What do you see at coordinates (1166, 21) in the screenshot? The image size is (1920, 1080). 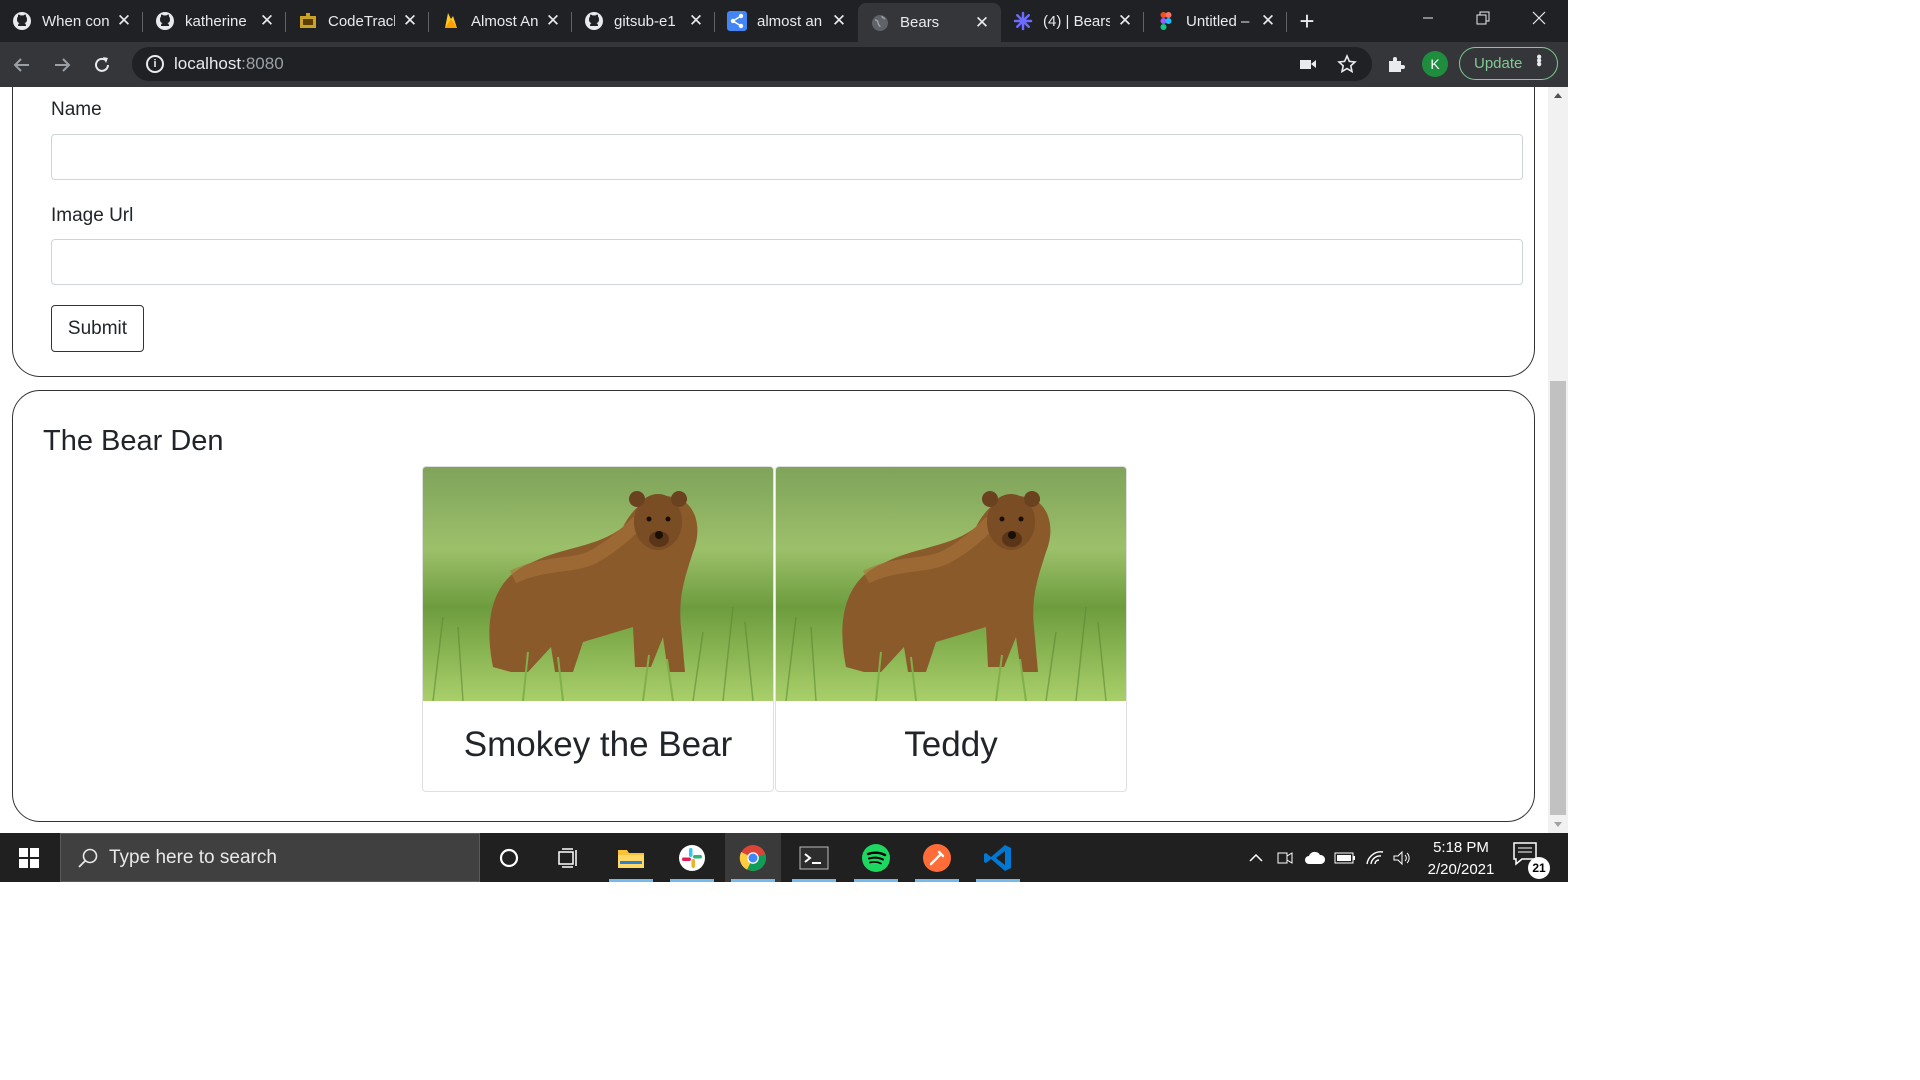 I see `figma-icon` at bounding box center [1166, 21].